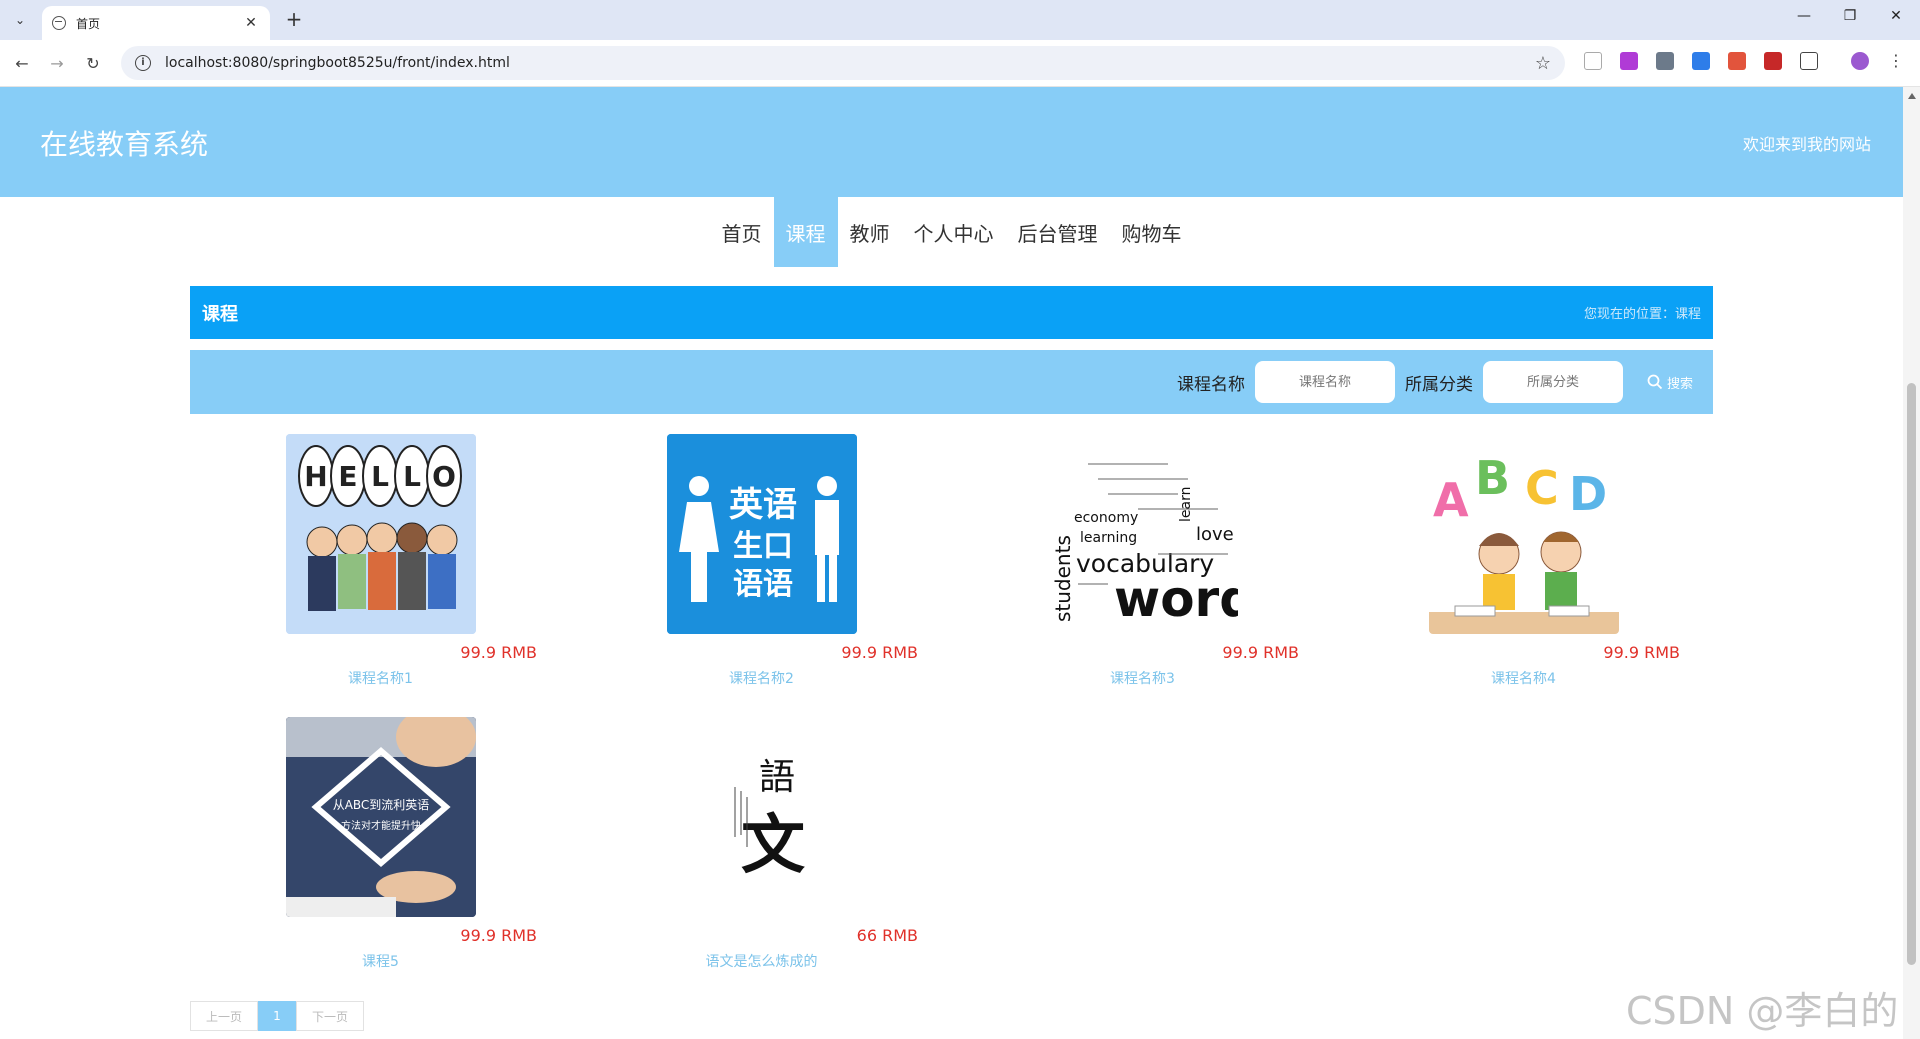  What do you see at coordinates (1152, 232) in the screenshot?
I see `nav-item-cart: 购物车` at bounding box center [1152, 232].